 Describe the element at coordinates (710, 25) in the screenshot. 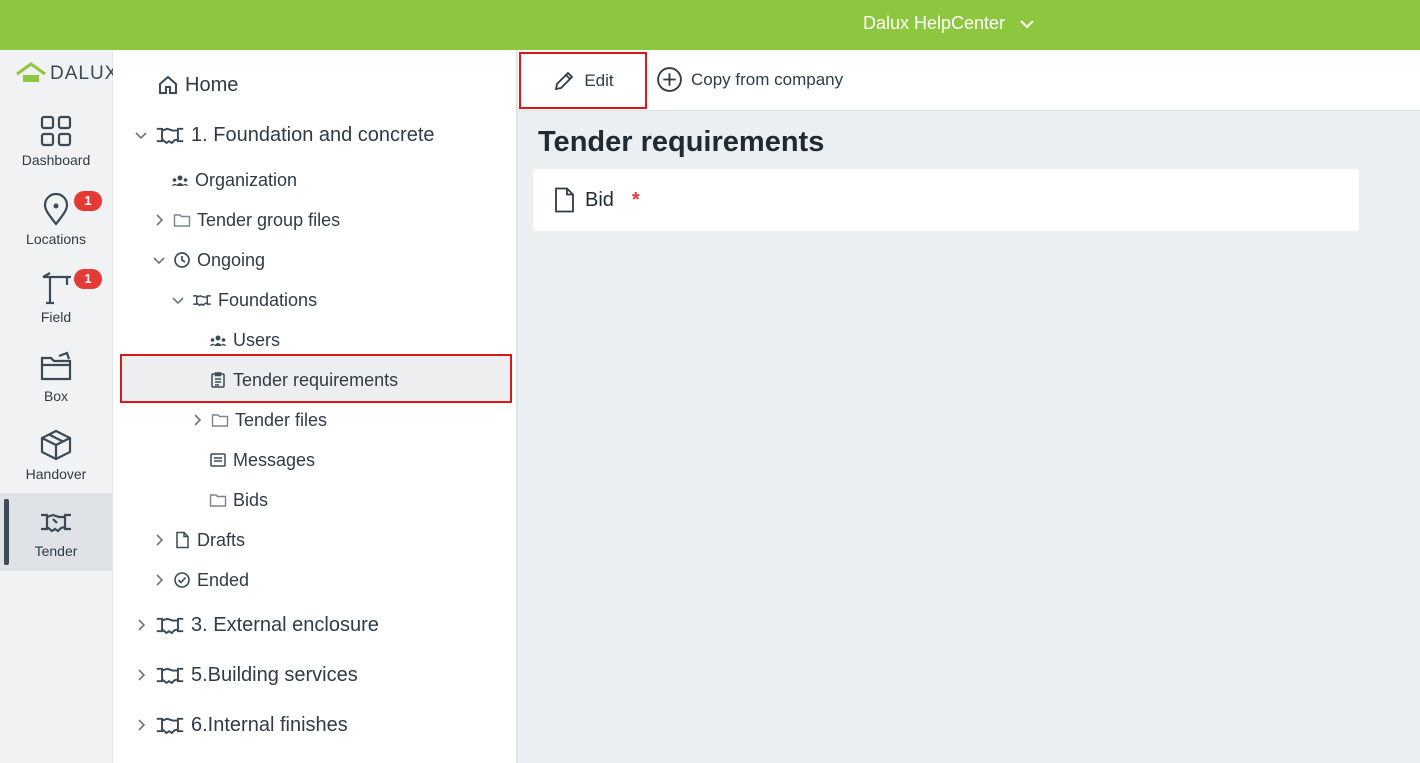

I see `top-bar` at that location.